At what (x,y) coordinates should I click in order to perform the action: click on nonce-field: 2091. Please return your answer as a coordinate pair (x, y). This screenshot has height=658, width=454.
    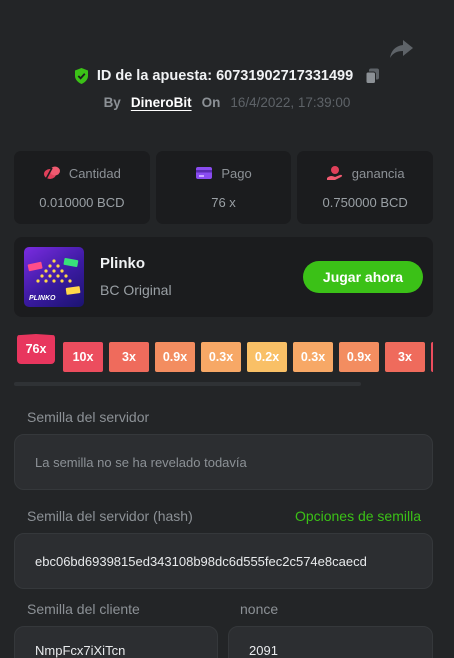
    Looking at the image, I should click on (330, 642).